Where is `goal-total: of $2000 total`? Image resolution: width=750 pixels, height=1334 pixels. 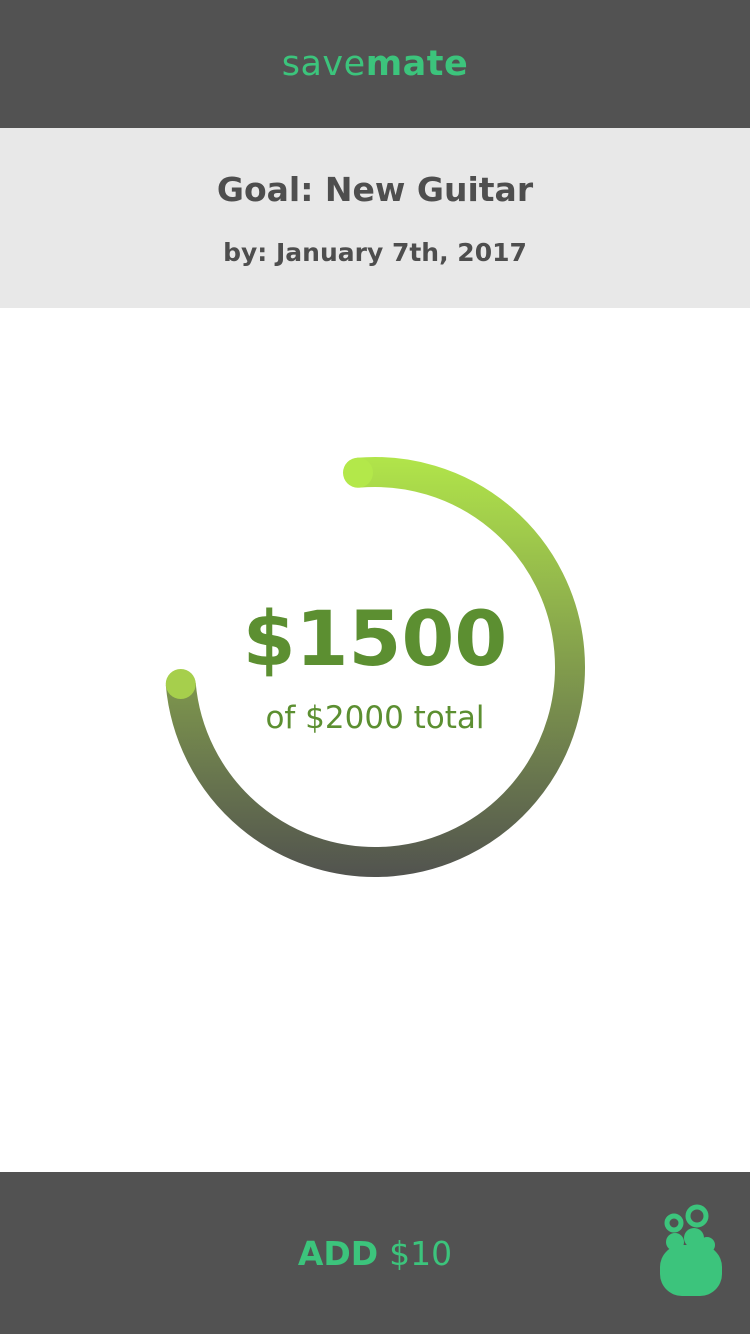
goal-total: of $2000 total is located at coordinates (375, 718).